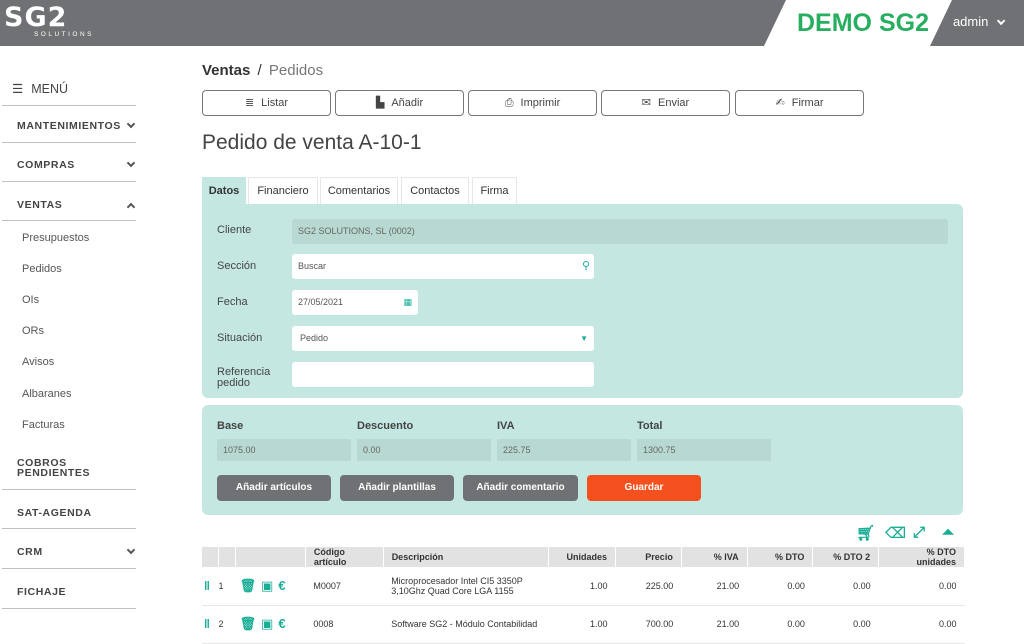 Image resolution: width=1024 pixels, height=644 pixels. I want to click on print-icon: ⎙, so click(509, 103).